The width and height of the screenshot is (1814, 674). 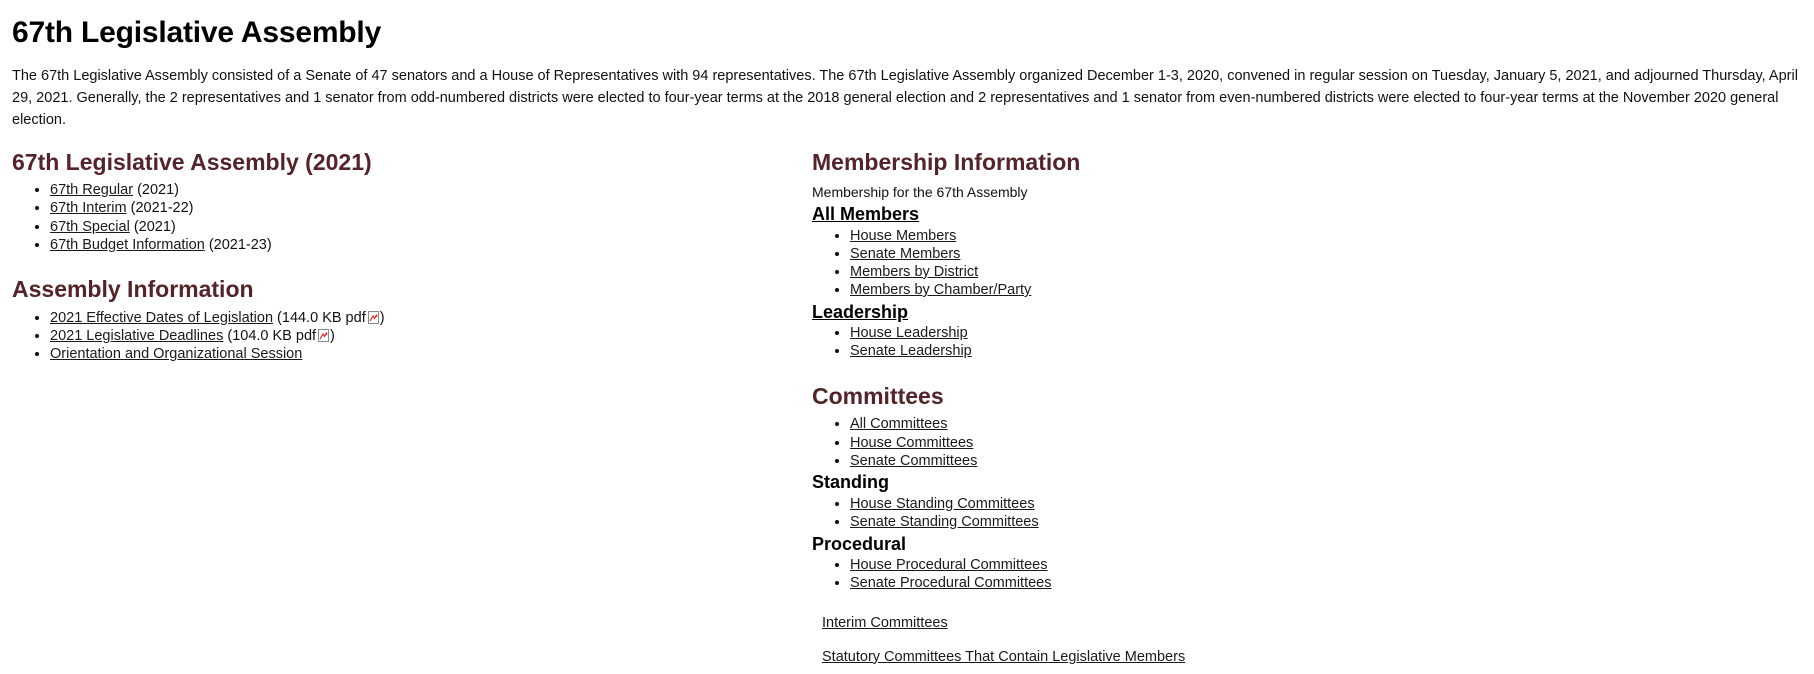 I want to click on link-all-committees: All Committees, so click(x=899, y=424).